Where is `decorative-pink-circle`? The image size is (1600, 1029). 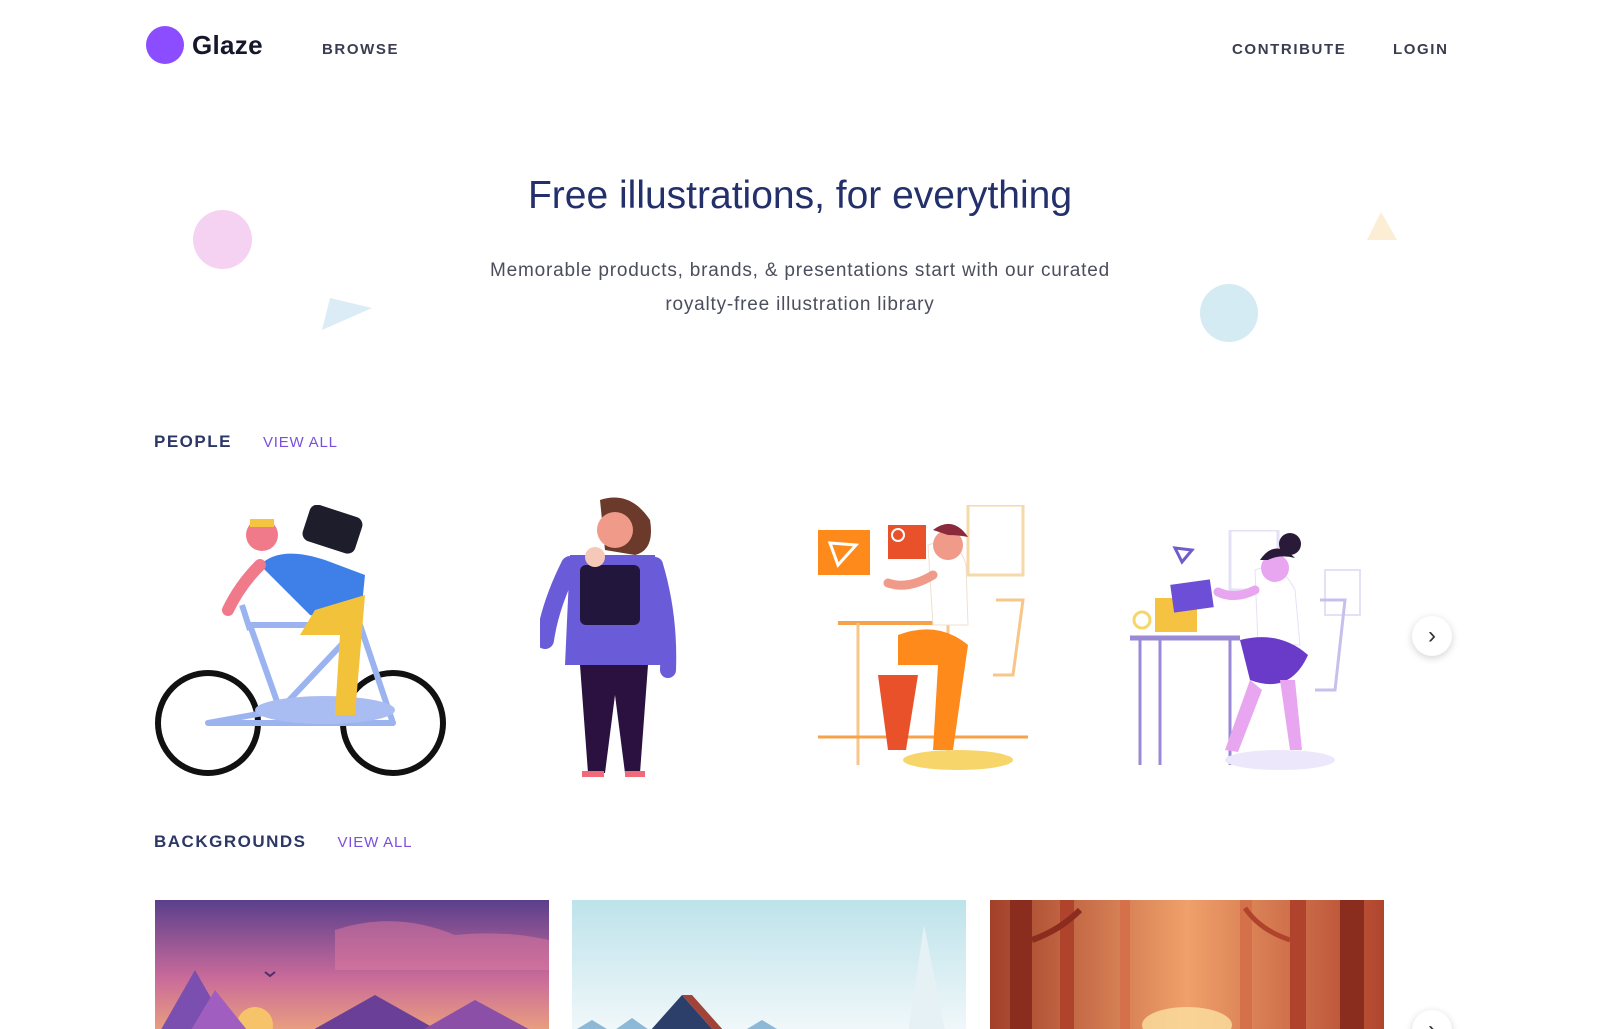
decorative-pink-circle is located at coordinates (222, 239).